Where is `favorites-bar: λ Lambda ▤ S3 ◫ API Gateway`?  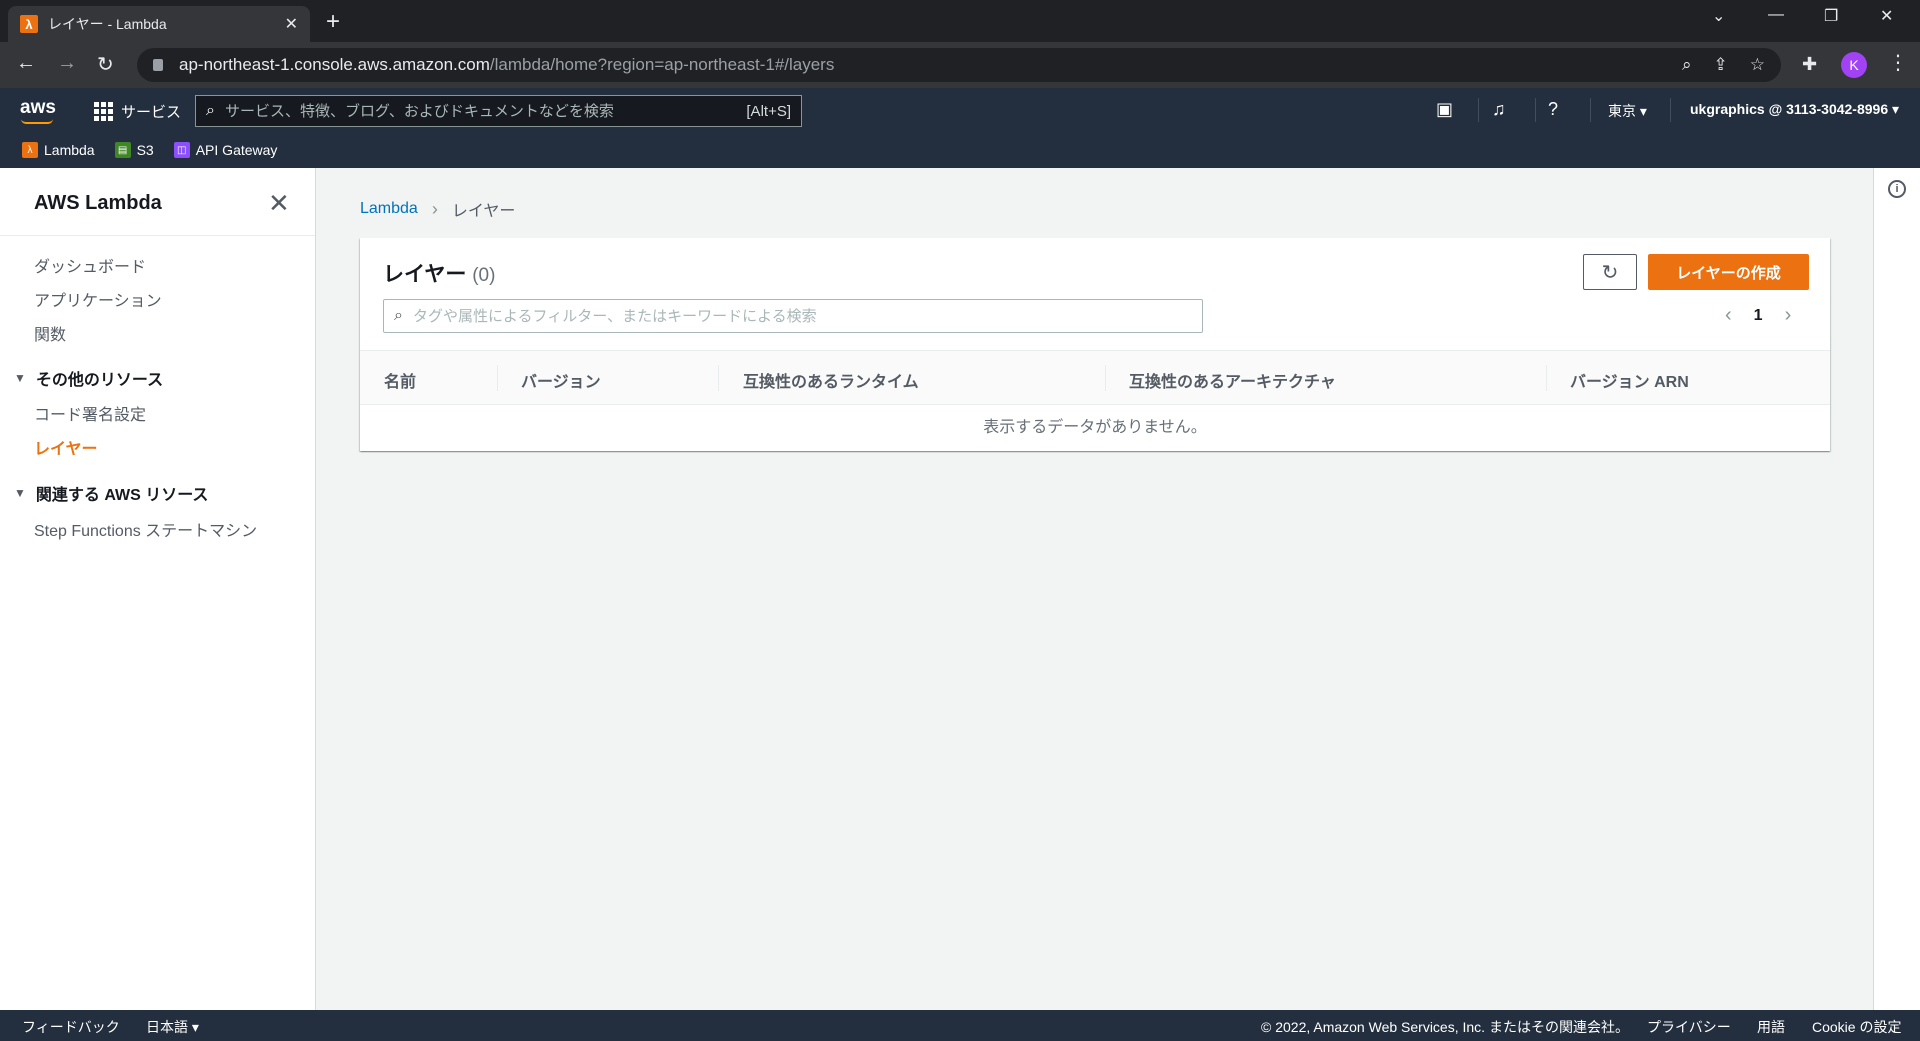 favorites-bar: λ Lambda ▤ S3 ◫ API Gateway is located at coordinates (960, 150).